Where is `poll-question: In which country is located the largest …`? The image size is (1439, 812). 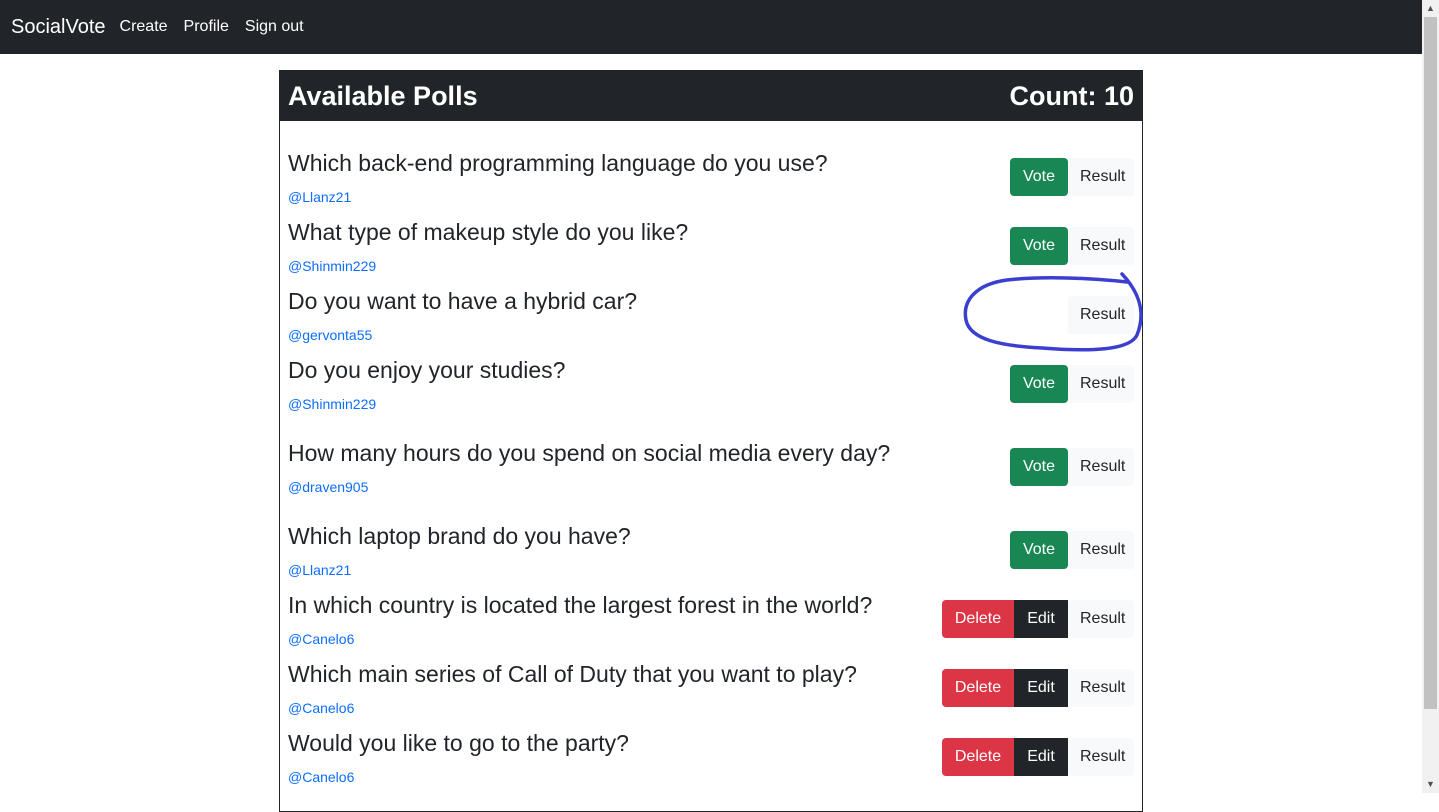
poll-question: In which country is located the largest … is located at coordinates (608, 605).